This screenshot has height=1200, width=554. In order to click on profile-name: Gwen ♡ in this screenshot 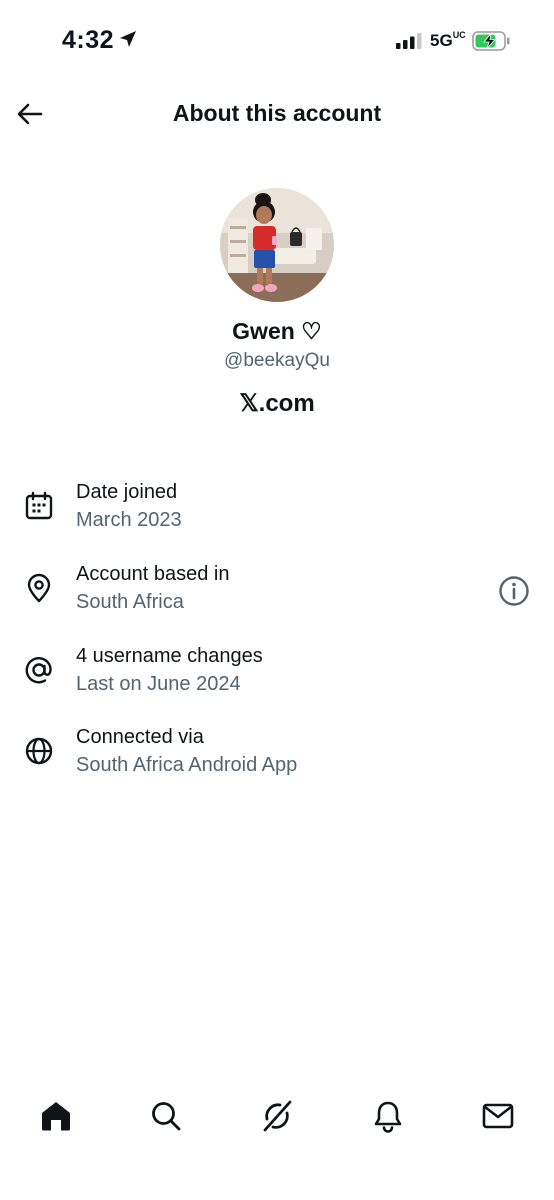, I will do `click(277, 331)`.